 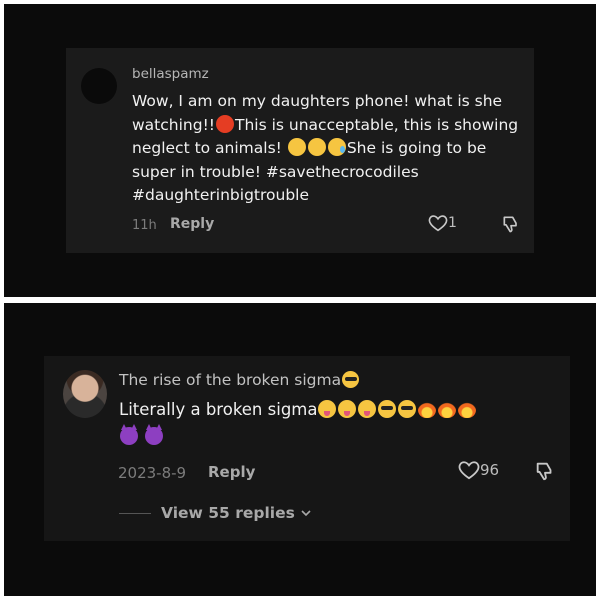 I want to click on divider-line, so click(x=135, y=513).